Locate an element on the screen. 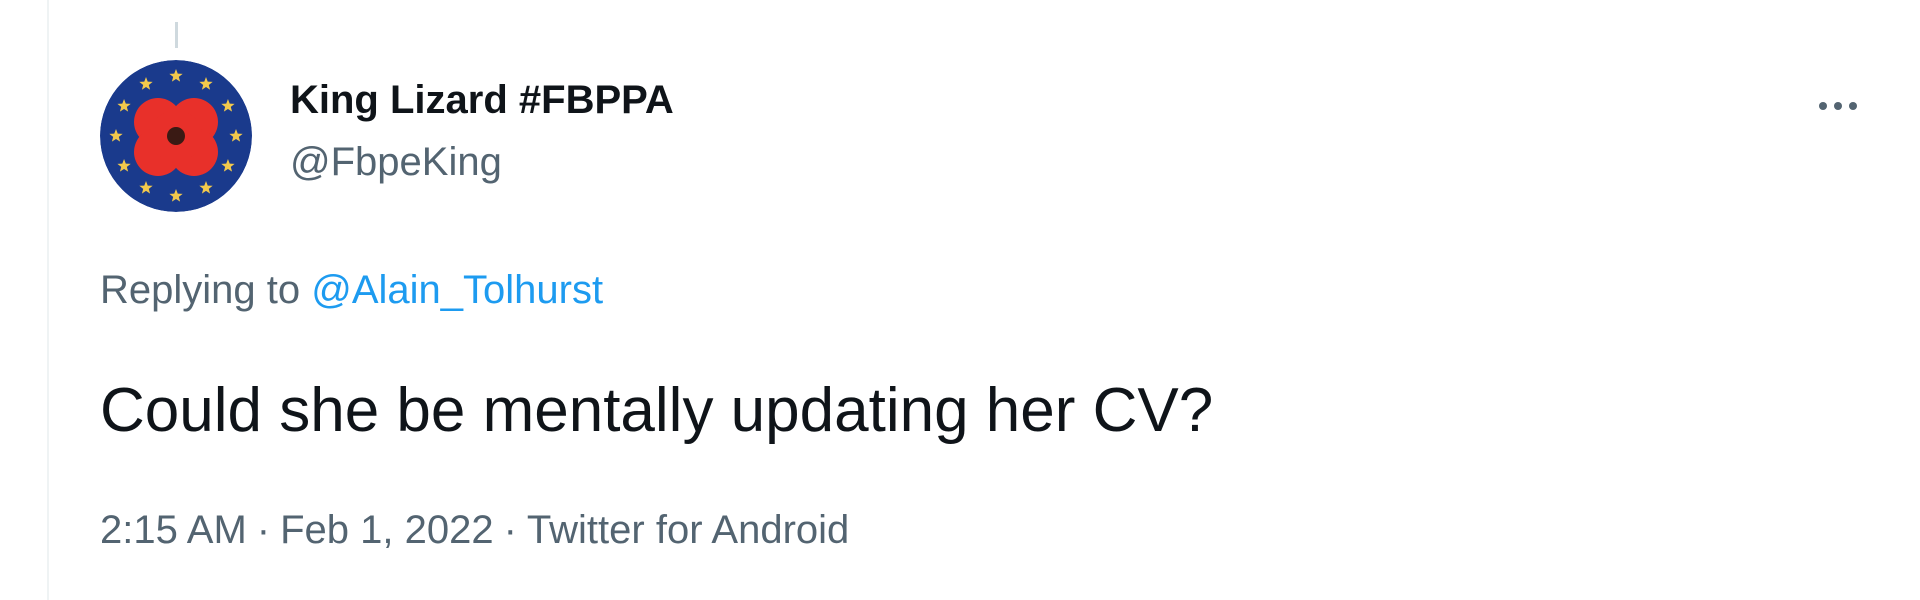  replying-to-label: Replying to is located at coordinates (200, 290).